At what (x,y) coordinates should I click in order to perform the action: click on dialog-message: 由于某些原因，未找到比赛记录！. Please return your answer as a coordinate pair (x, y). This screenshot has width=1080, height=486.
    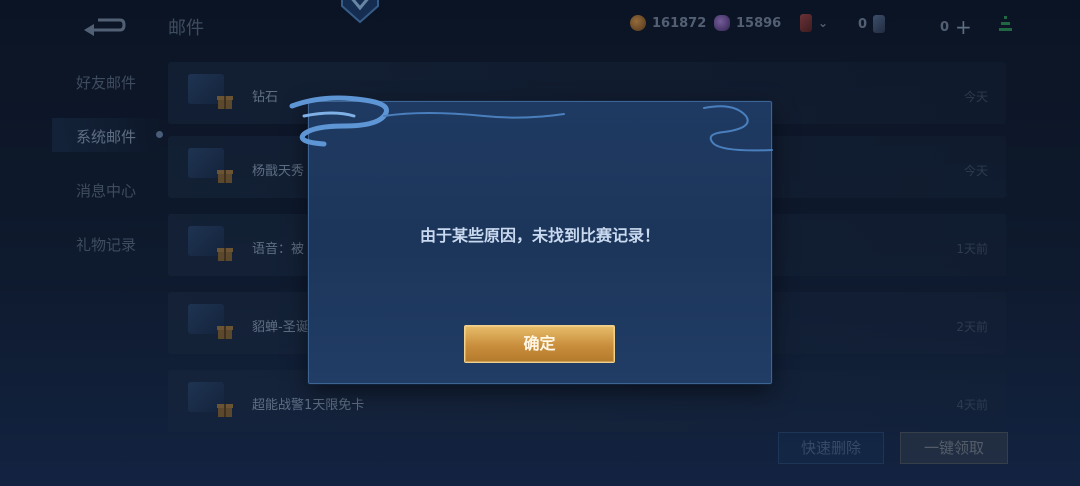
    Looking at the image, I should click on (539, 235).